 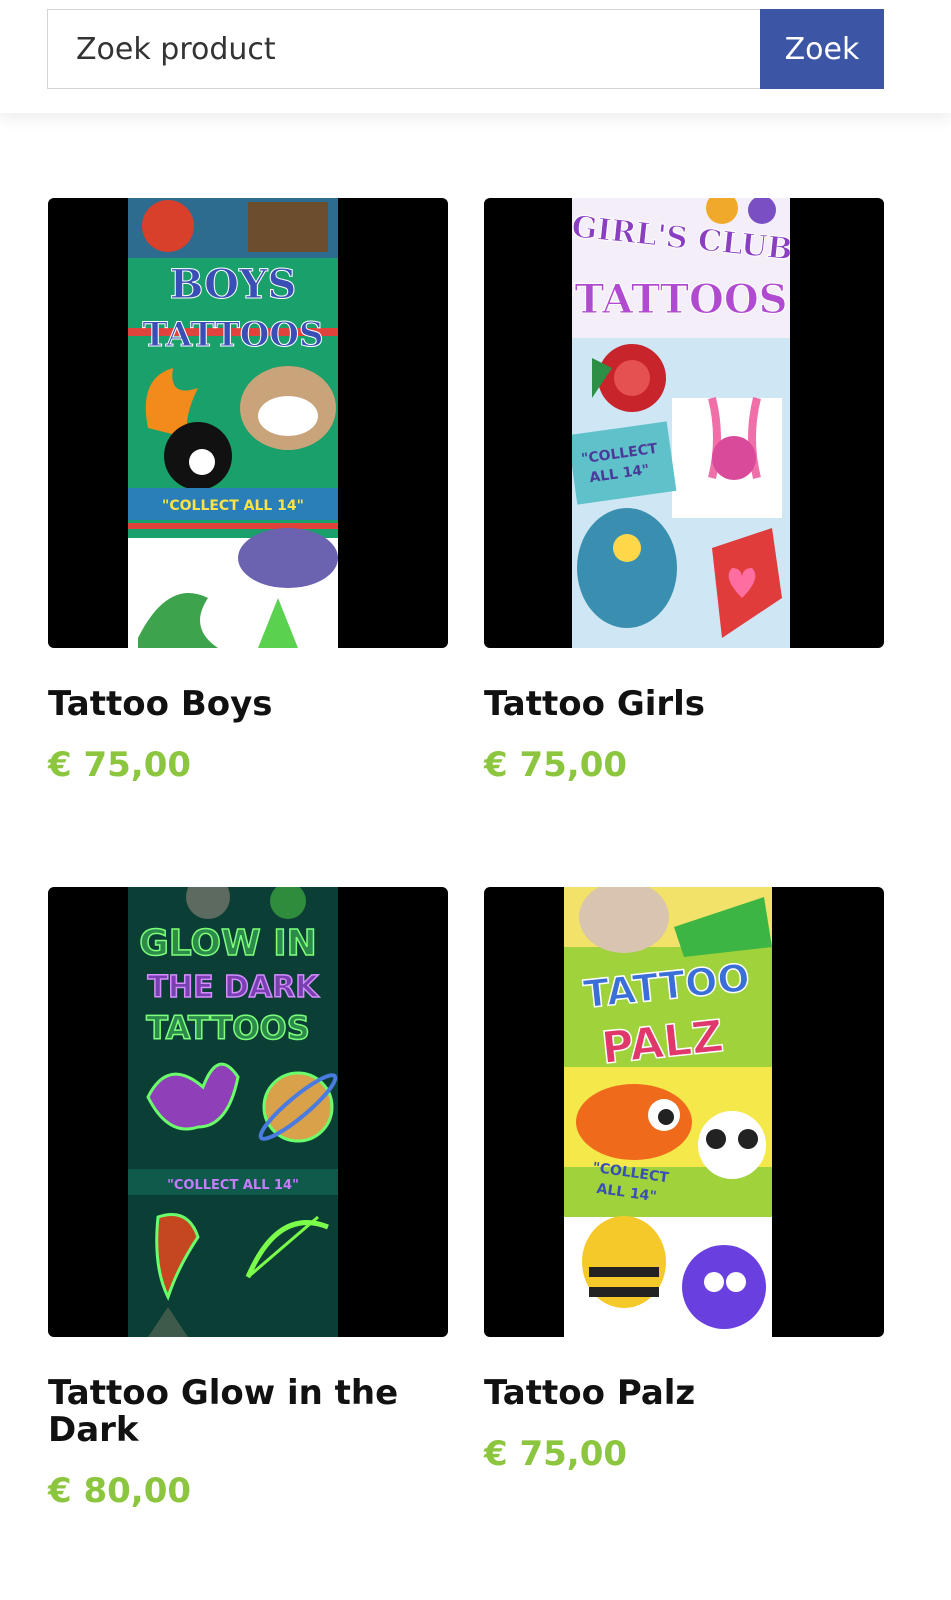 I want to click on poster-text-1: BOYS, so click(x=233, y=284).